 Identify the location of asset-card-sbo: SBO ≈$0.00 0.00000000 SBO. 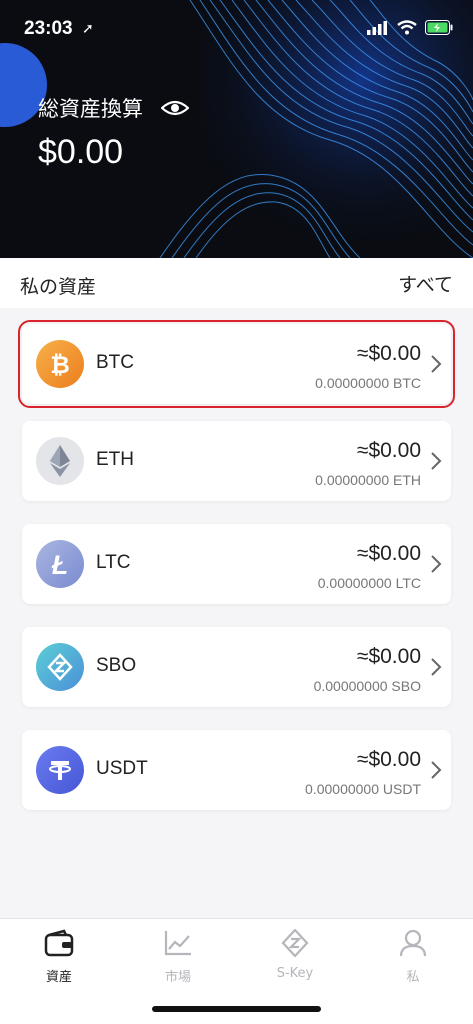
(236, 667).